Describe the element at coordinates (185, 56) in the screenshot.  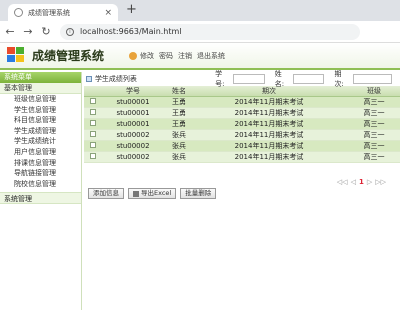
I see `header-link-logout: 注销` at that location.